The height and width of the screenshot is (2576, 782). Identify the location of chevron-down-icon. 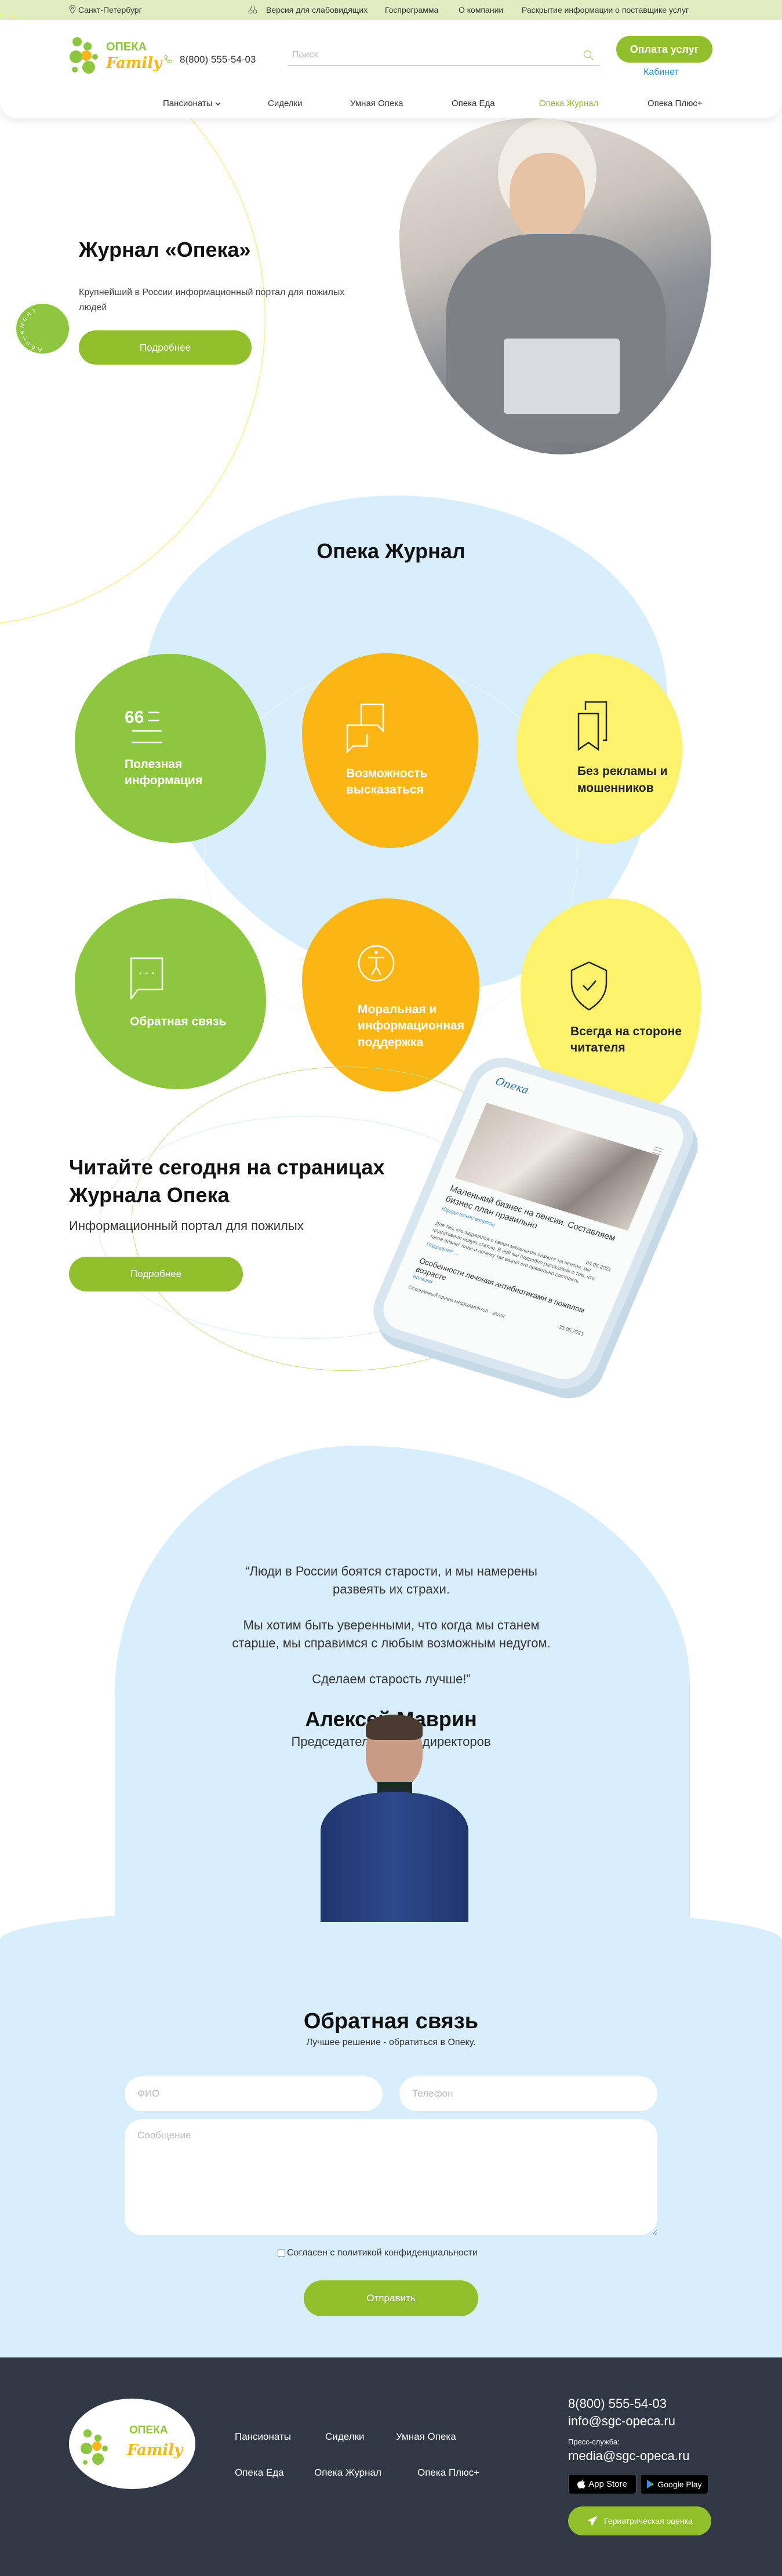
(218, 104).